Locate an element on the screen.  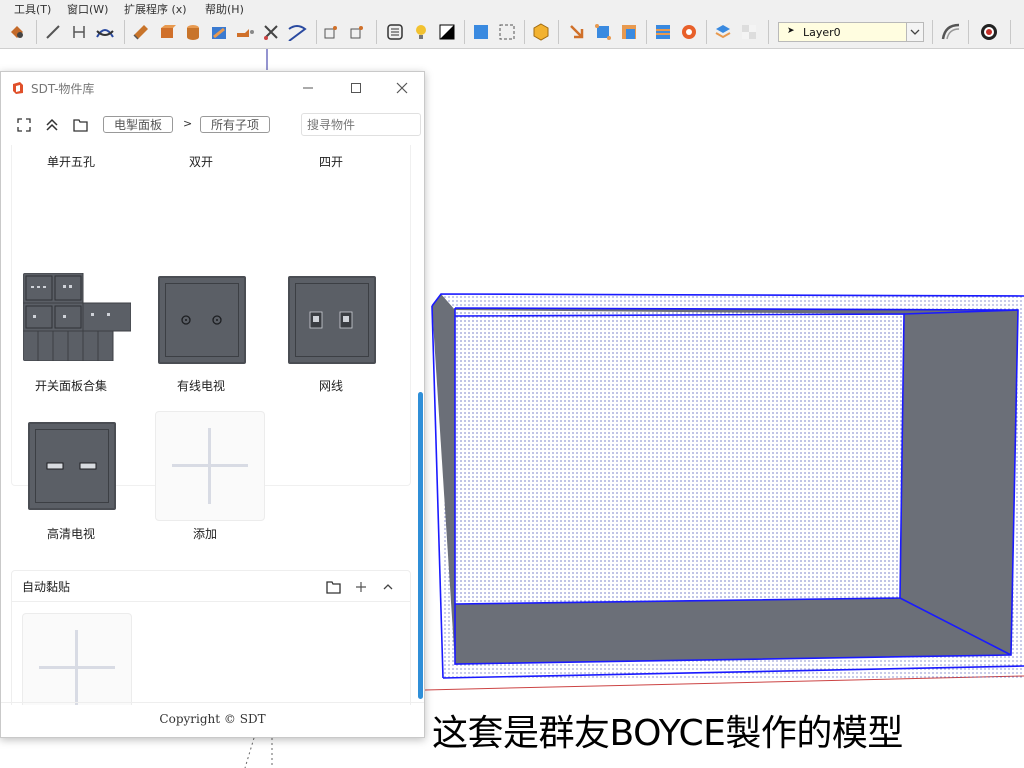
library-item-cable-tv: 有线电视 is located at coordinates (201, 338).